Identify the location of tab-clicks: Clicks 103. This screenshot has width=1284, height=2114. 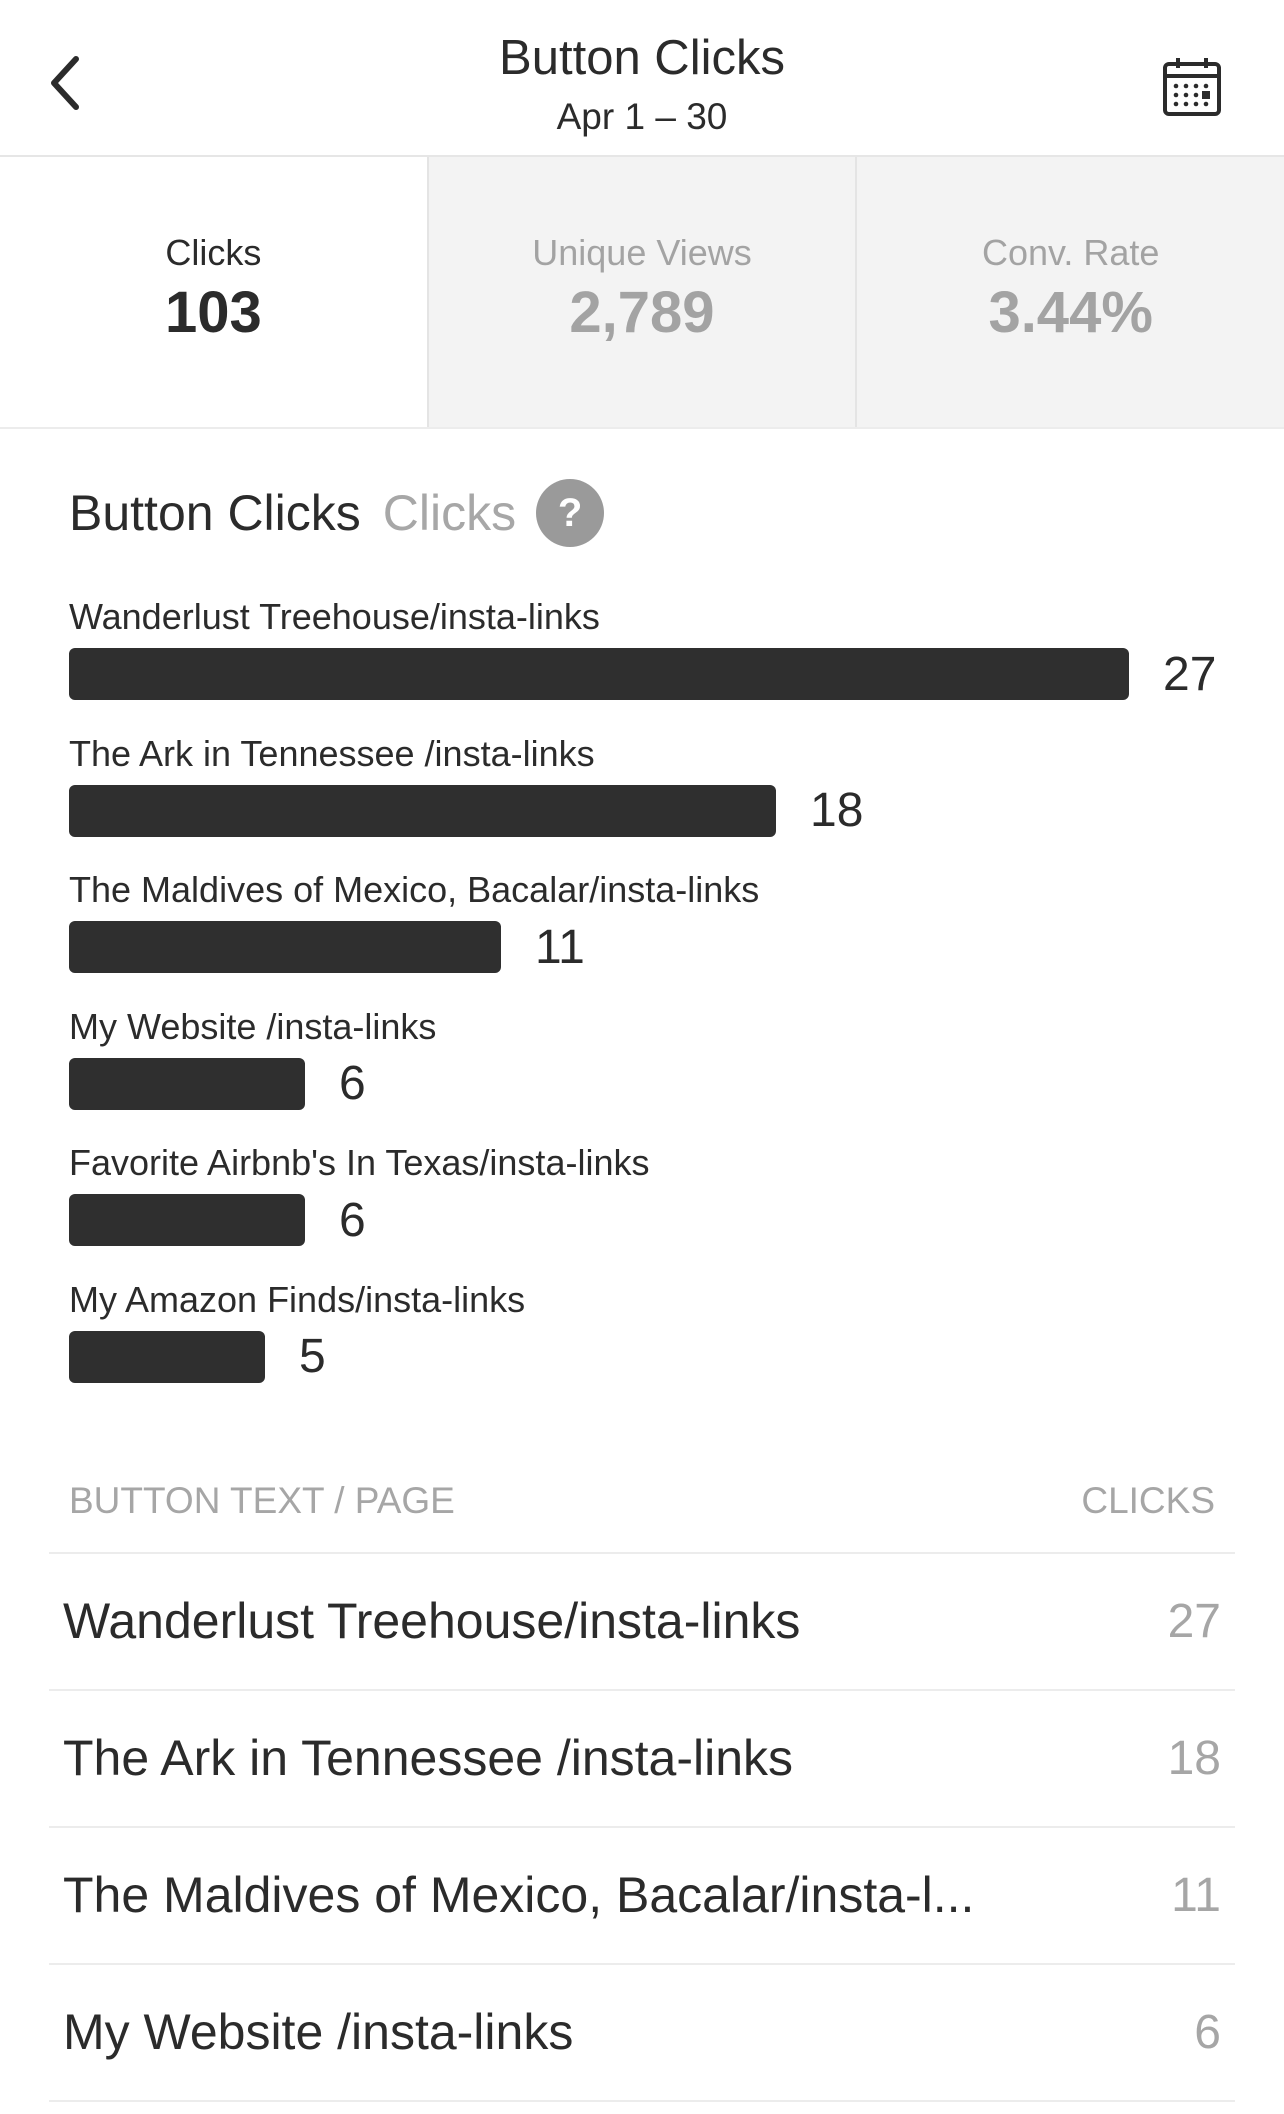
(213, 292).